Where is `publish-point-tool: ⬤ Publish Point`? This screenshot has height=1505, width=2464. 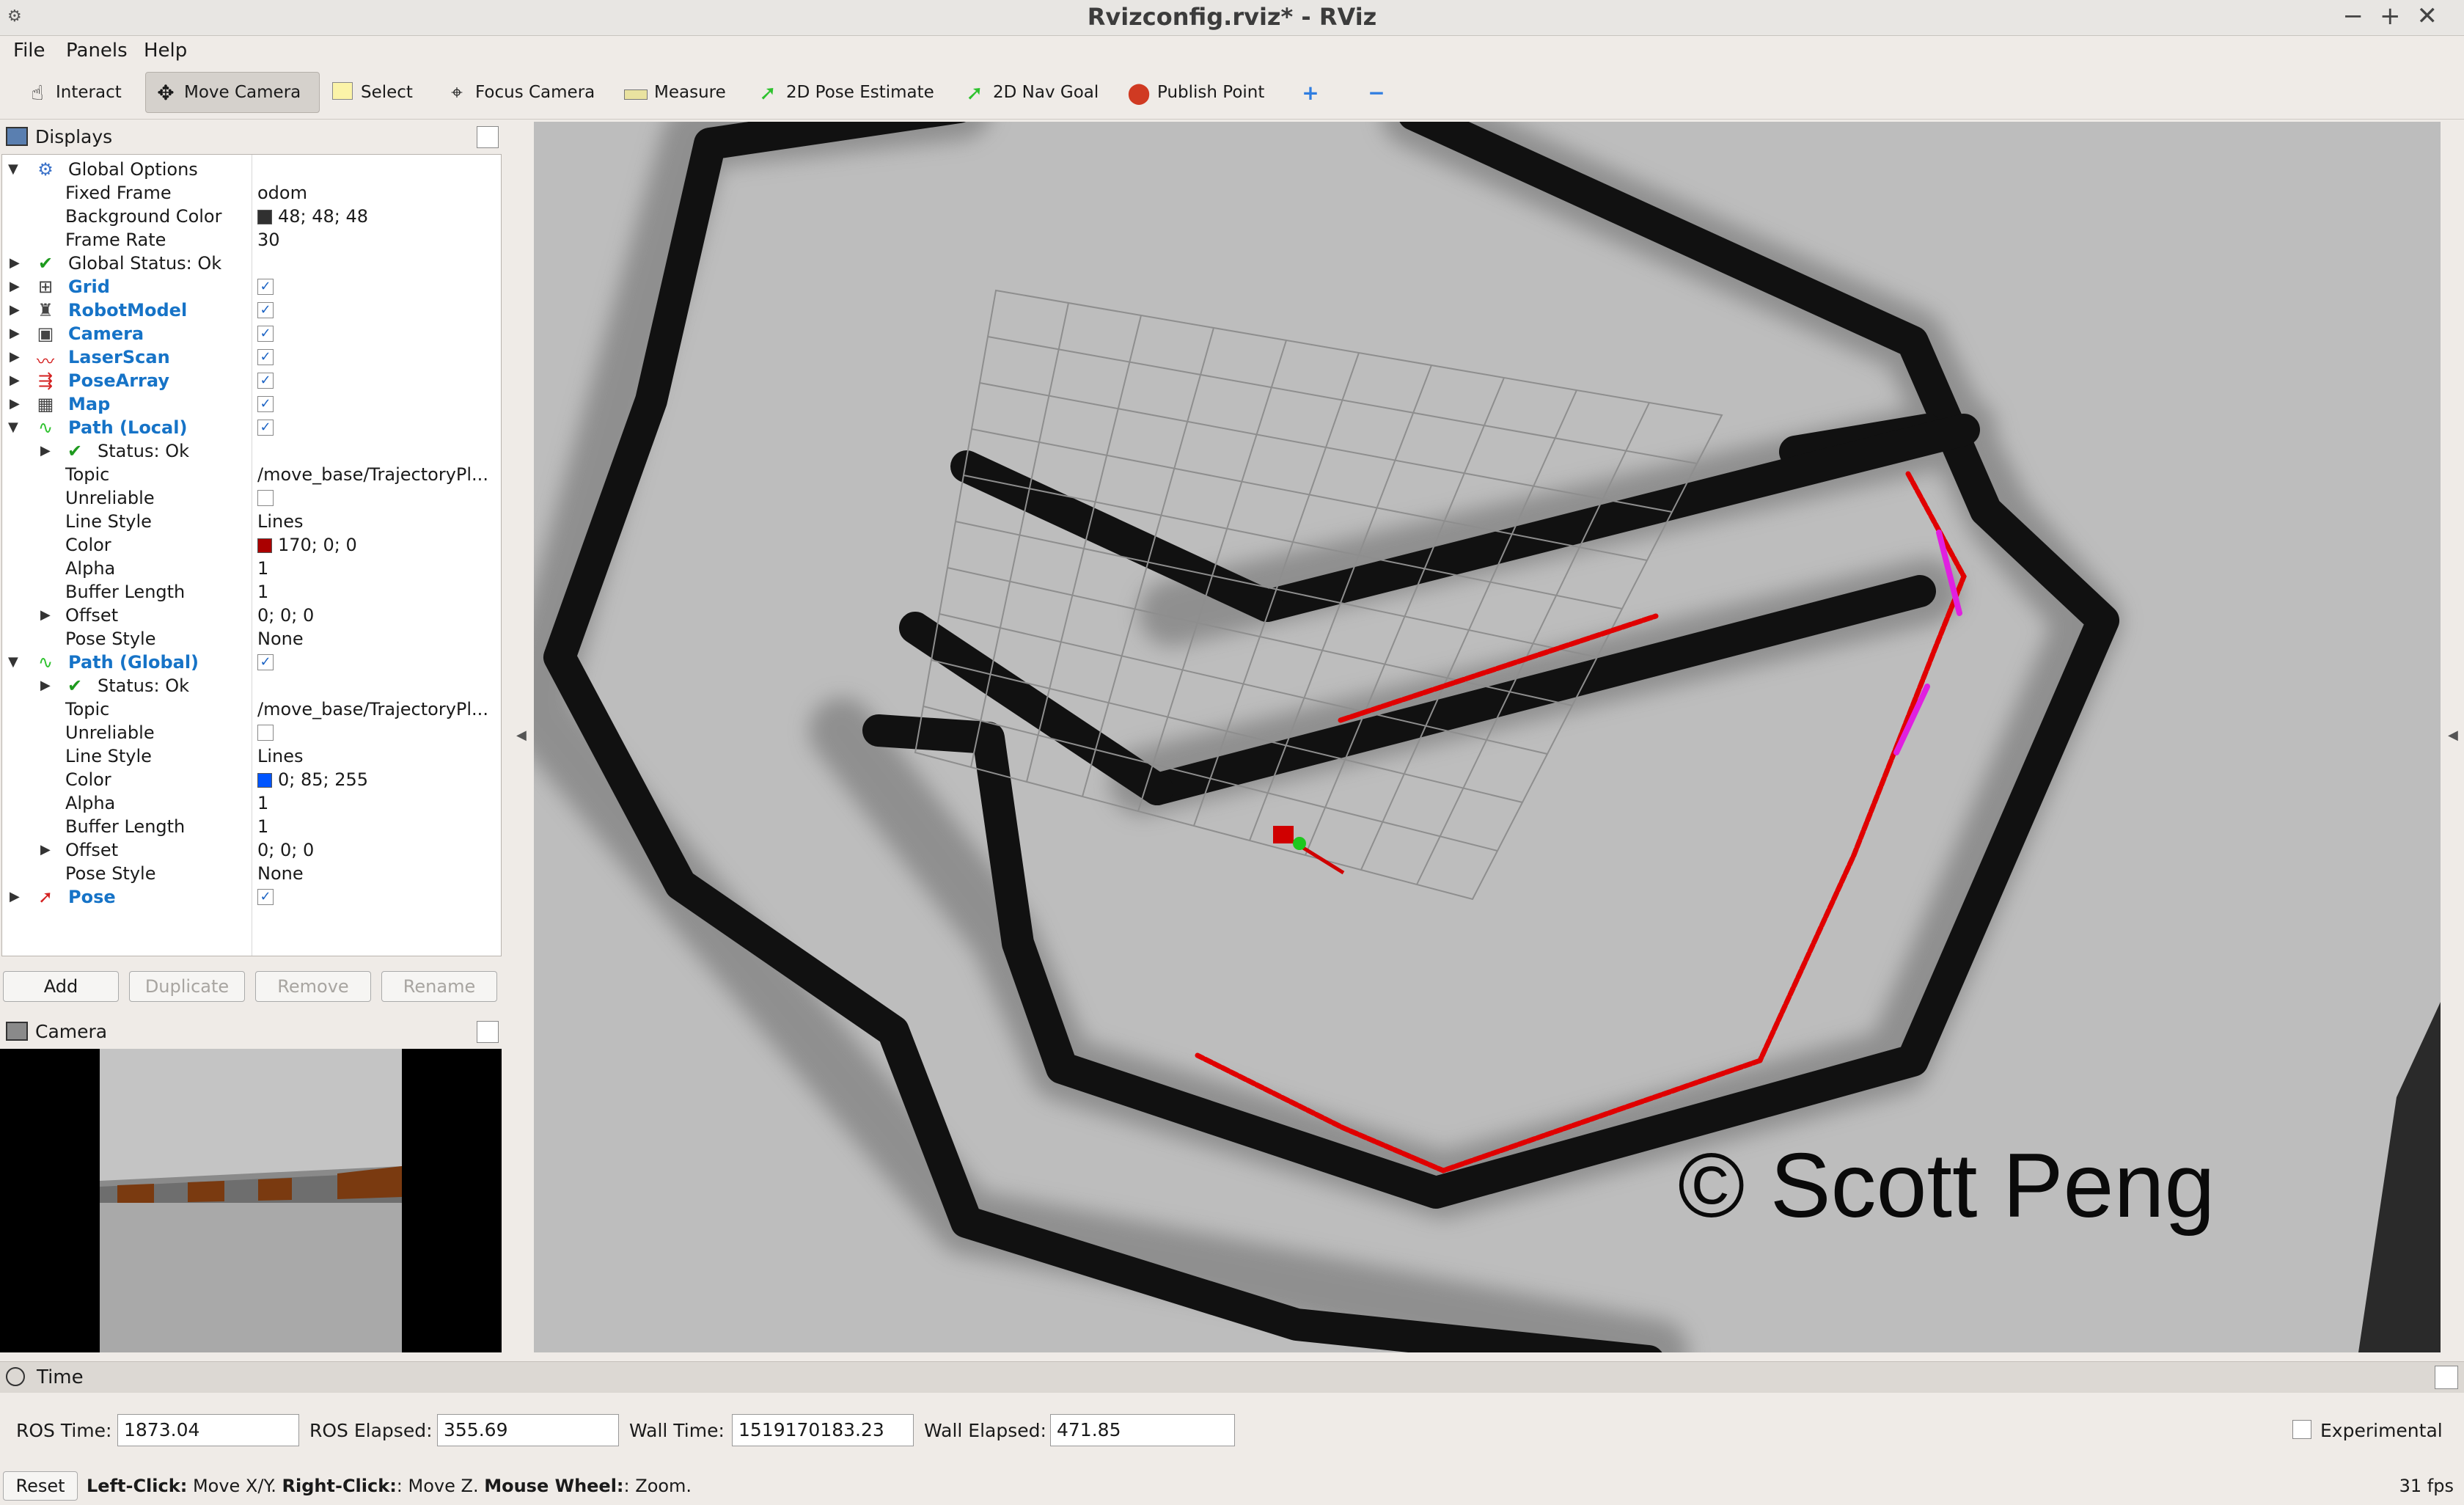
publish-point-tool: ⬤ Publish Point is located at coordinates (1195, 92).